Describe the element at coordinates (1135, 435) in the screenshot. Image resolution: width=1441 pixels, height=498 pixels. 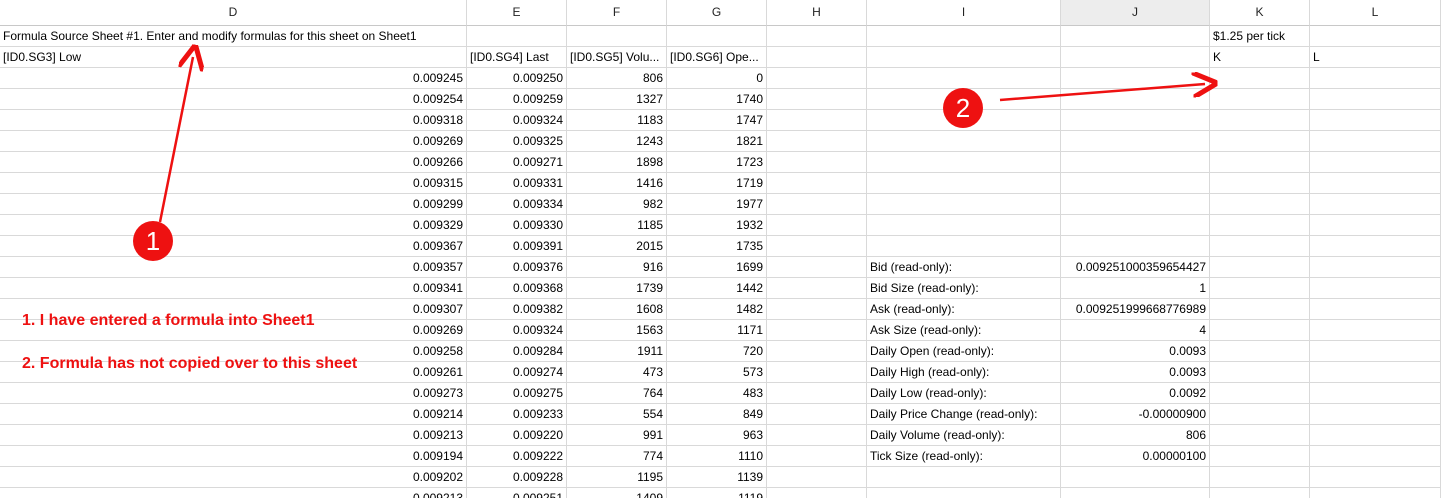
I see `quote-value-cell: 806` at that location.